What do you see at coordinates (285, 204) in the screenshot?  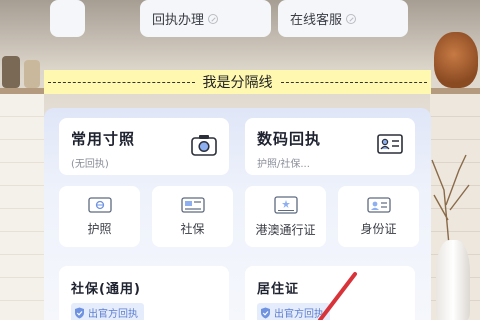 I see `travel-permit-icon` at bounding box center [285, 204].